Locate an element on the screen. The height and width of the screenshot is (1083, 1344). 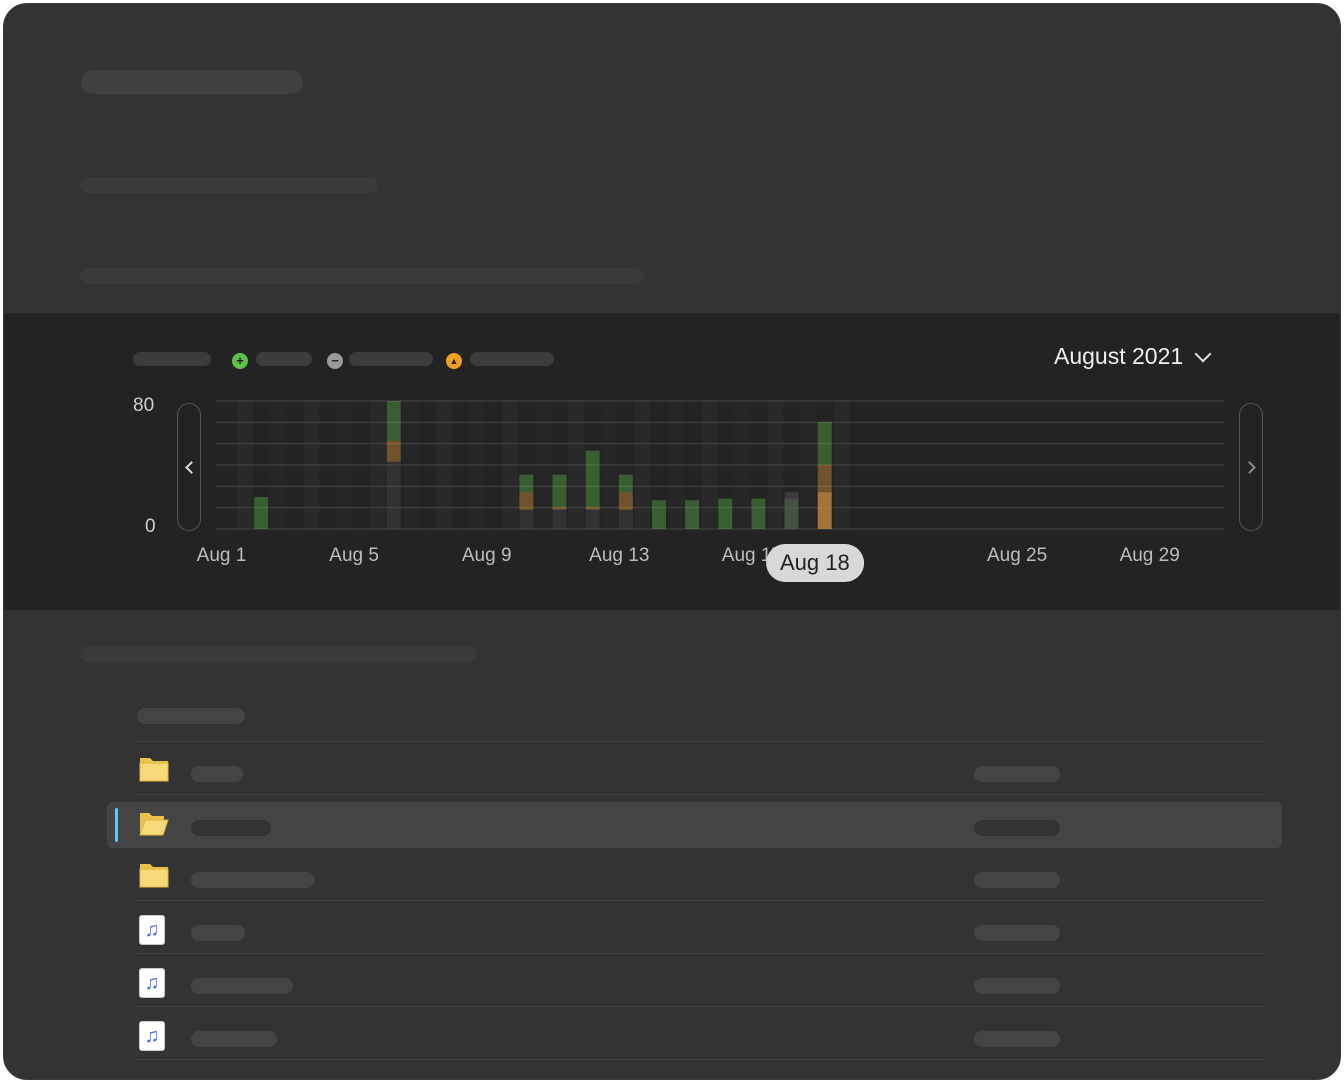
page-title-placeholder is located at coordinates (192, 82).